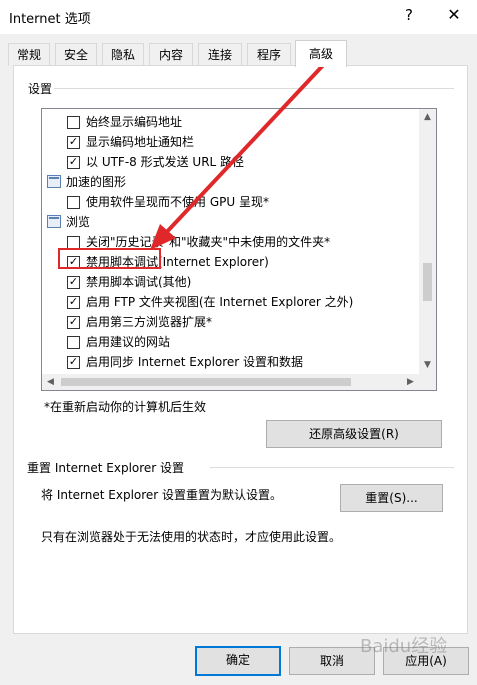 The image size is (477, 685). What do you see at coordinates (78, 222) in the screenshot?
I see `category-label: 浏览` at bounding box center [78, 222].